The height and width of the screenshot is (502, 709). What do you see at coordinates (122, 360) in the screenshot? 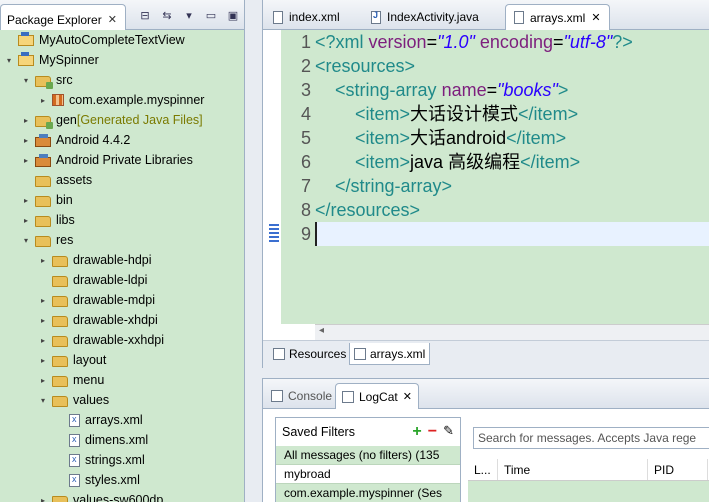
I see `tree-item: ▸ layout` at bounding box center [122, 360].